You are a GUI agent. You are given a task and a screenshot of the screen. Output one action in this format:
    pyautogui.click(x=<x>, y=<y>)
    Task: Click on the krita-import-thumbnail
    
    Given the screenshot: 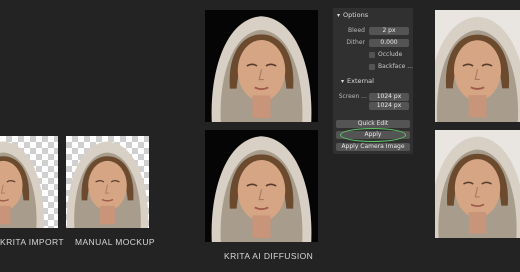 What is the action you would take?
    pyautogui.click(x=29, y=182)
    